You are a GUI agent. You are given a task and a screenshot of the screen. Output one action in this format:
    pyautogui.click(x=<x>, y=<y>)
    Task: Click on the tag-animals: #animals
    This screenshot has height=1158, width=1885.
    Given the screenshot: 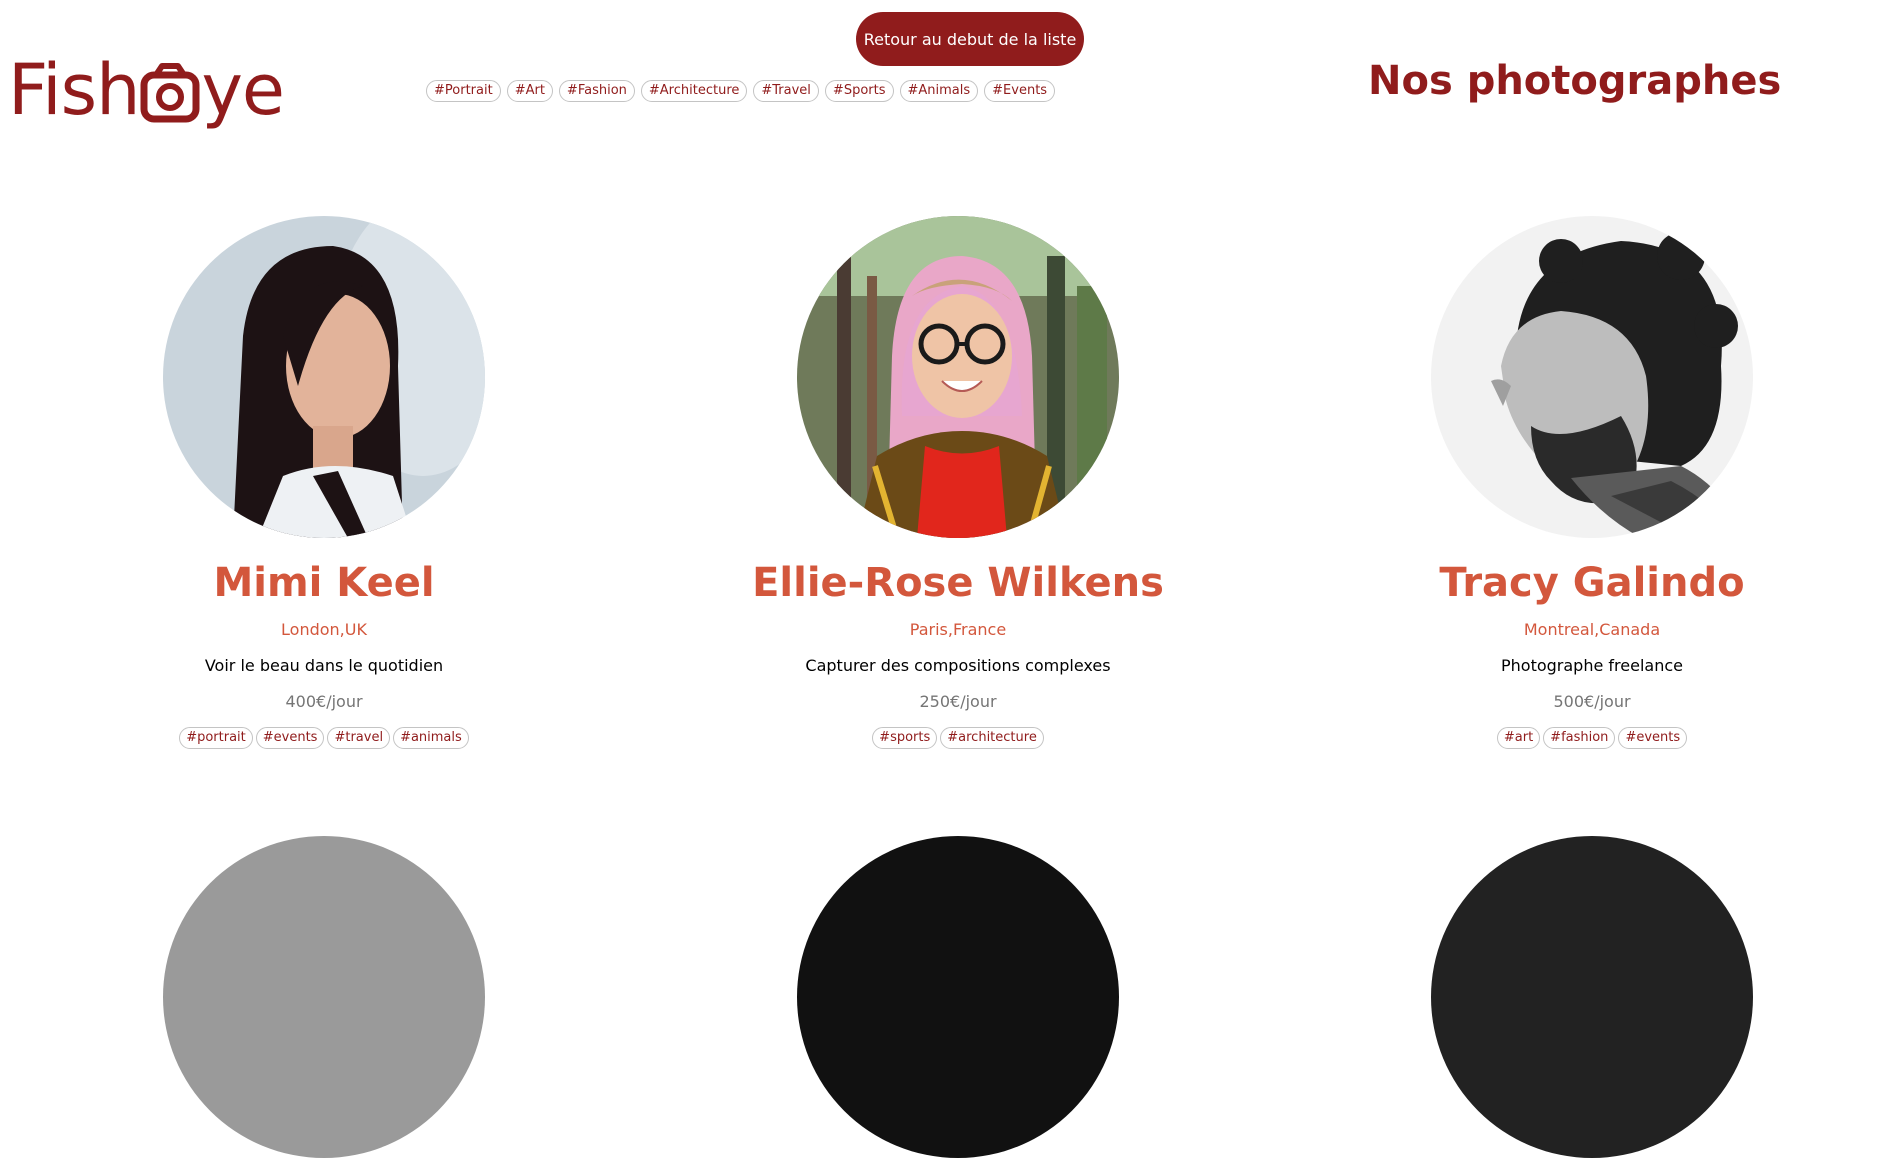 What is the action you would take?
    pyautogui.click(x=431, y=738)
    